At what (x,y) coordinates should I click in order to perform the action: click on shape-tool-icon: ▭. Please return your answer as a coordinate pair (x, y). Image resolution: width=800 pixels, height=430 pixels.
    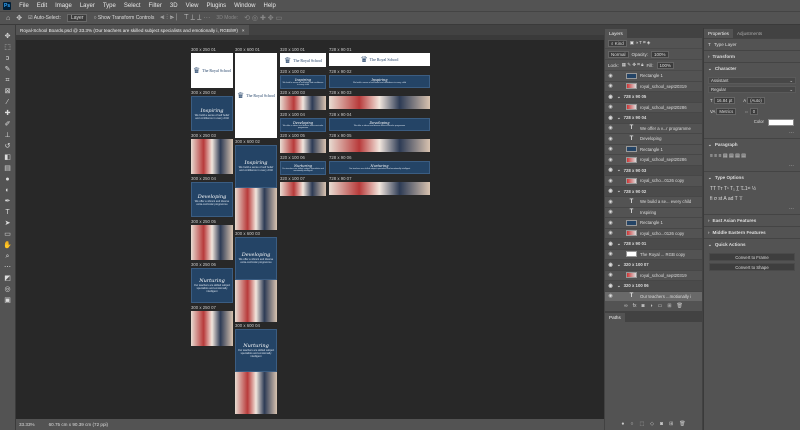
    Looking at the image, I should click on (7, 235).